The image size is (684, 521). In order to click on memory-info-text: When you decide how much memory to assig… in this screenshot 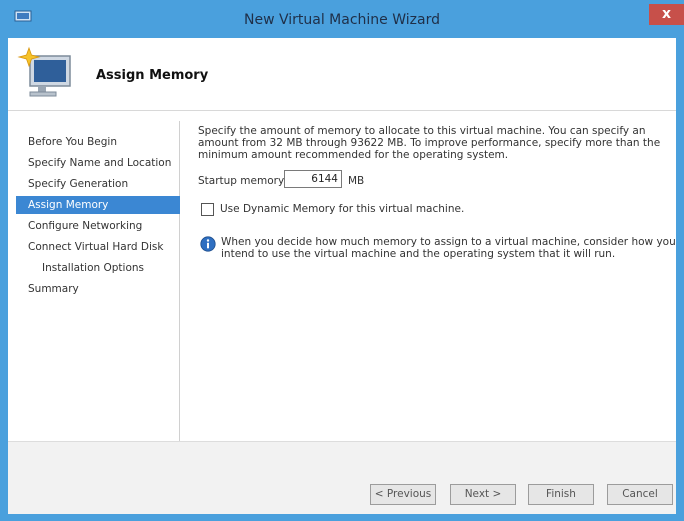, I will do `click(448, 248)`.